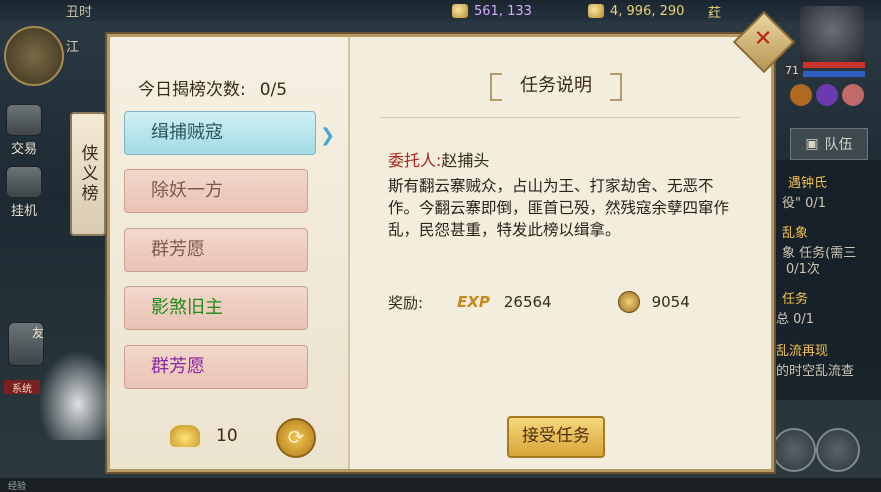 The width and height of the screenshot is (881, 492). I want to click on chivalry-board-banner: 侠义榜, so click(88, 174).